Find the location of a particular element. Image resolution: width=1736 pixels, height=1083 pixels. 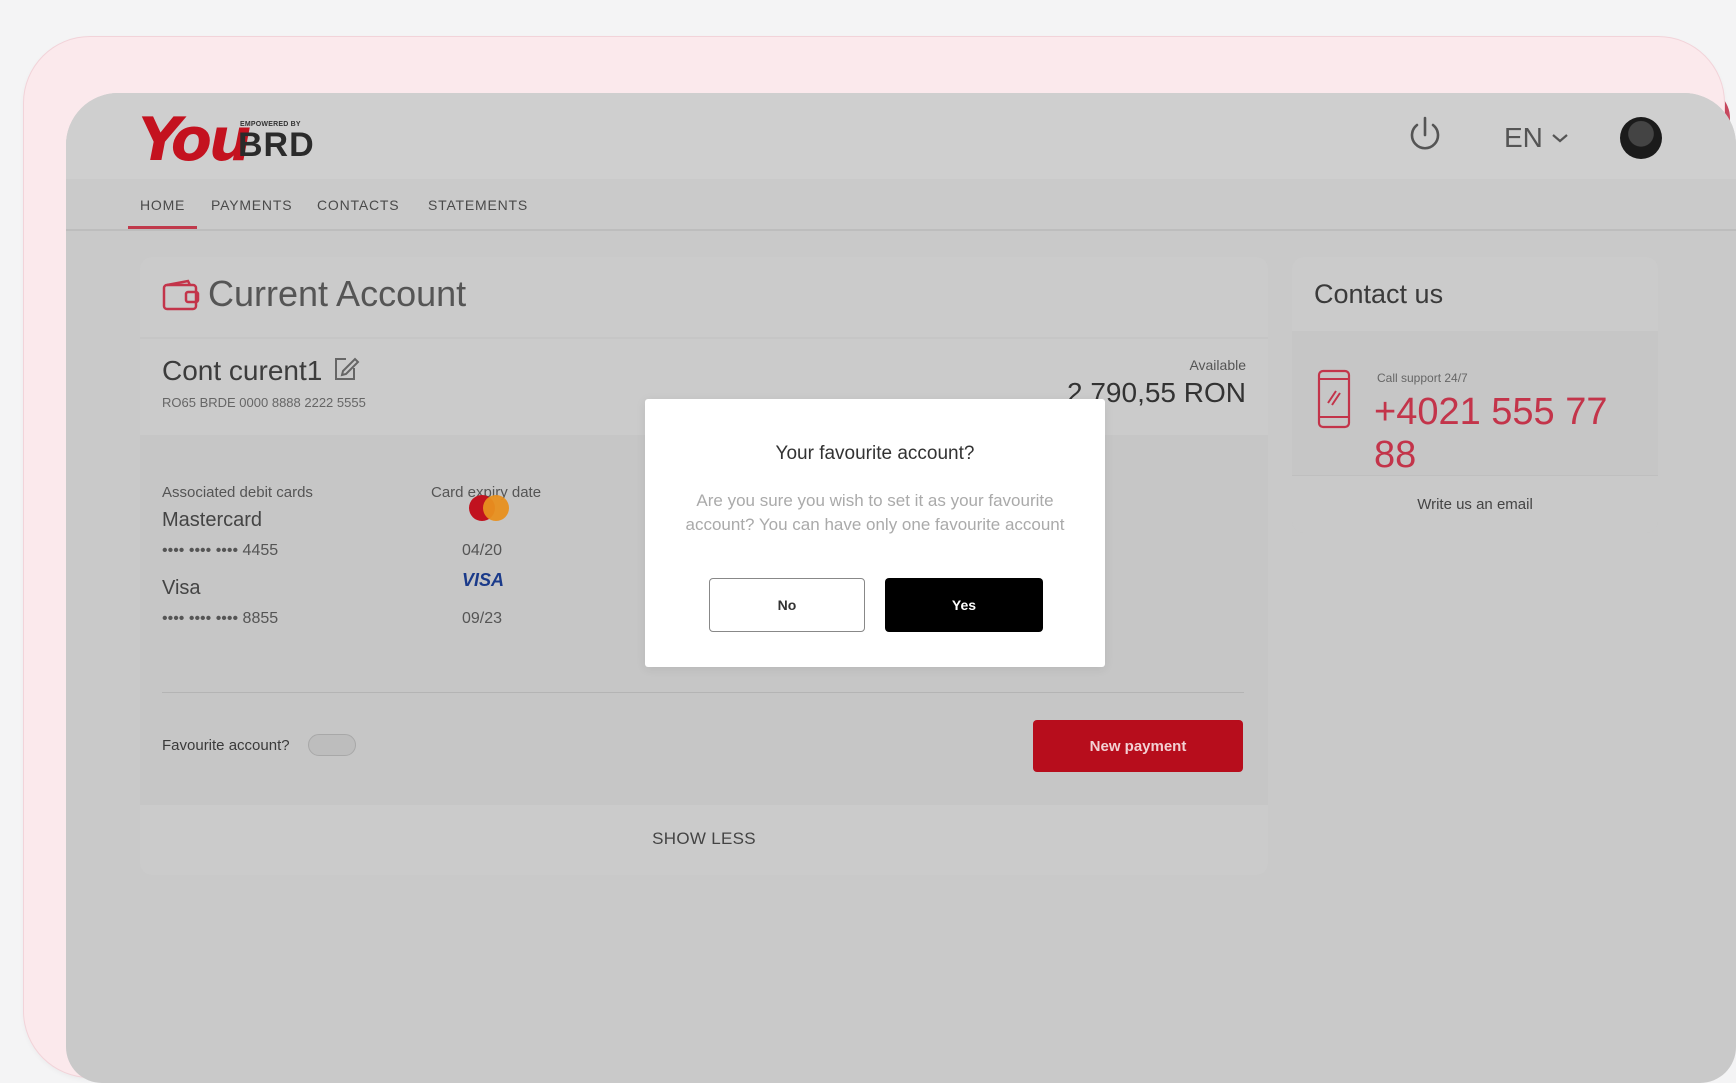

no-button: No is located at coordinates (787, 605).